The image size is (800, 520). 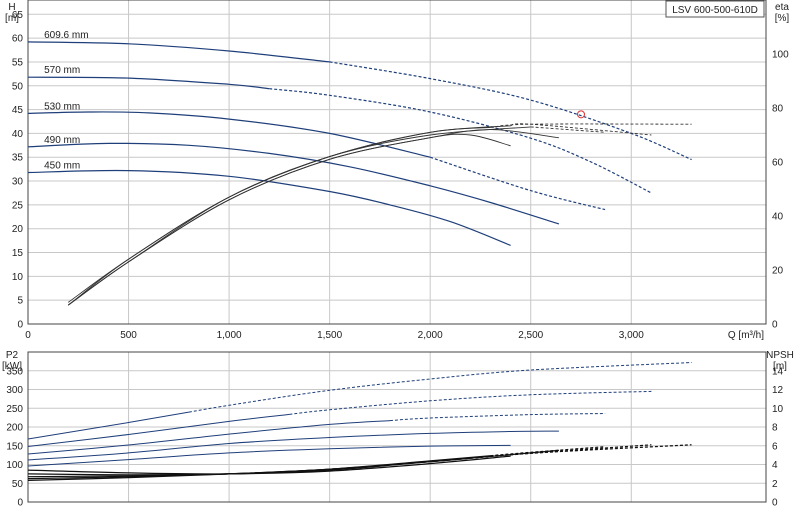 I want to click on npsh-curve-0-solid, so click(x=269, y=465).